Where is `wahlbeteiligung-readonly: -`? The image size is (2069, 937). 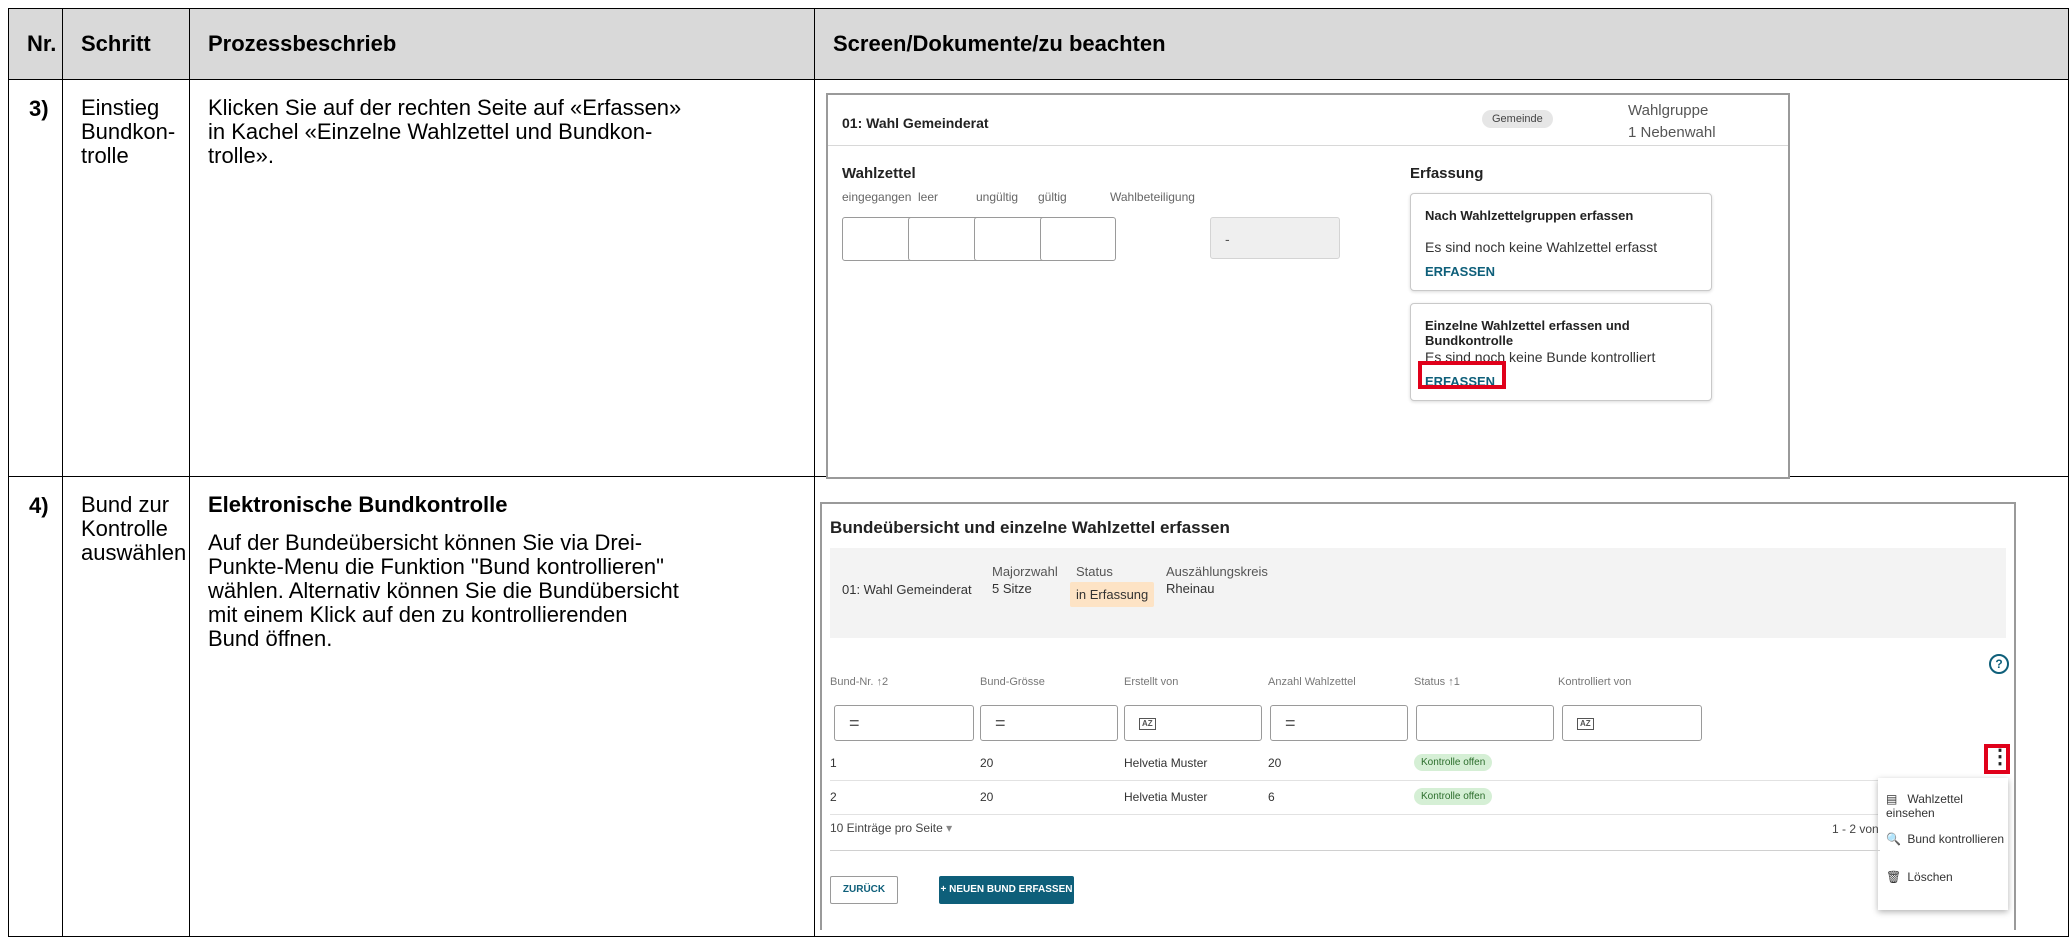 wahlbeteiligung-readonly: - is located at coordinates (1275, 238).